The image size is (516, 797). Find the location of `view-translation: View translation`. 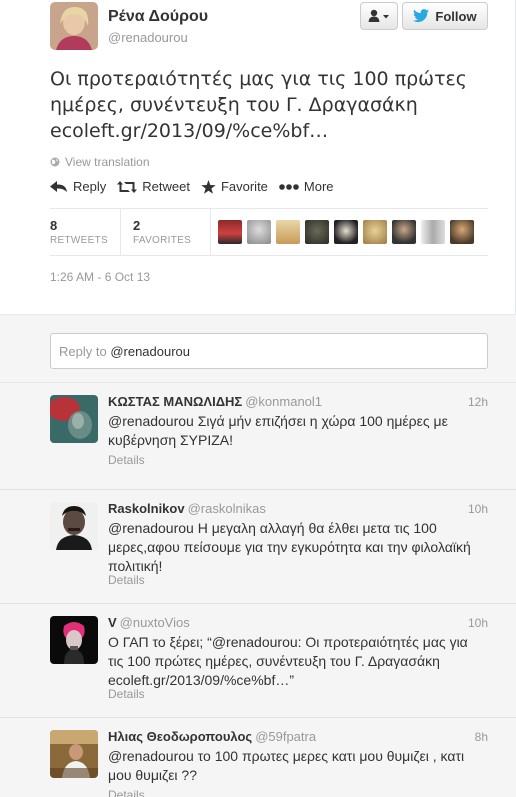

view-translation: View translation is located at coordinates (100, 162).